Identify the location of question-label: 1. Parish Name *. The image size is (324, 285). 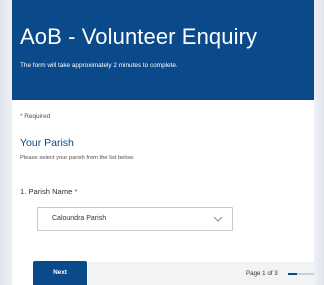
(48, 191).